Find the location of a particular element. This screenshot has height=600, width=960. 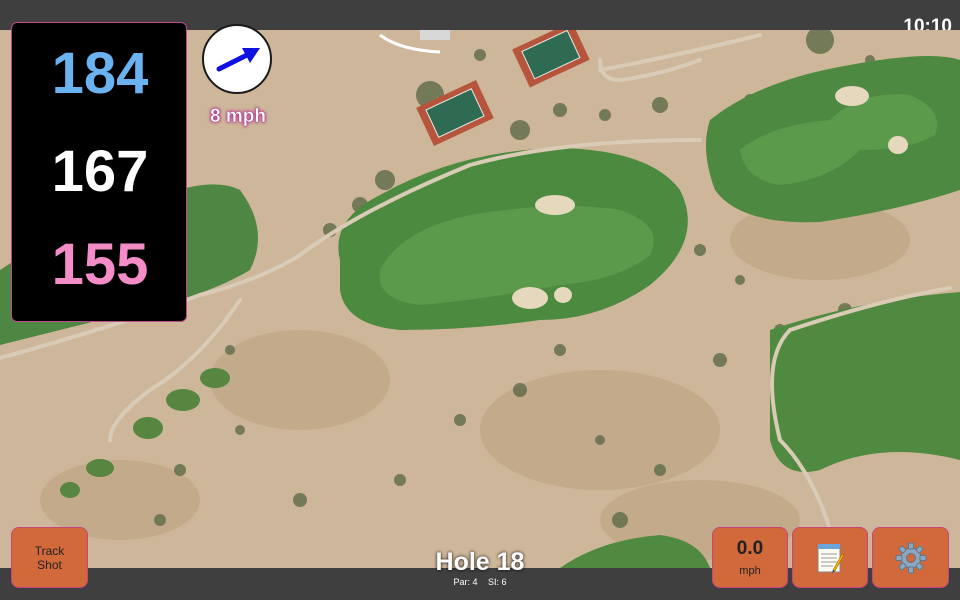

track-shot-button: Track Shot is located at coordinates (49, 557).